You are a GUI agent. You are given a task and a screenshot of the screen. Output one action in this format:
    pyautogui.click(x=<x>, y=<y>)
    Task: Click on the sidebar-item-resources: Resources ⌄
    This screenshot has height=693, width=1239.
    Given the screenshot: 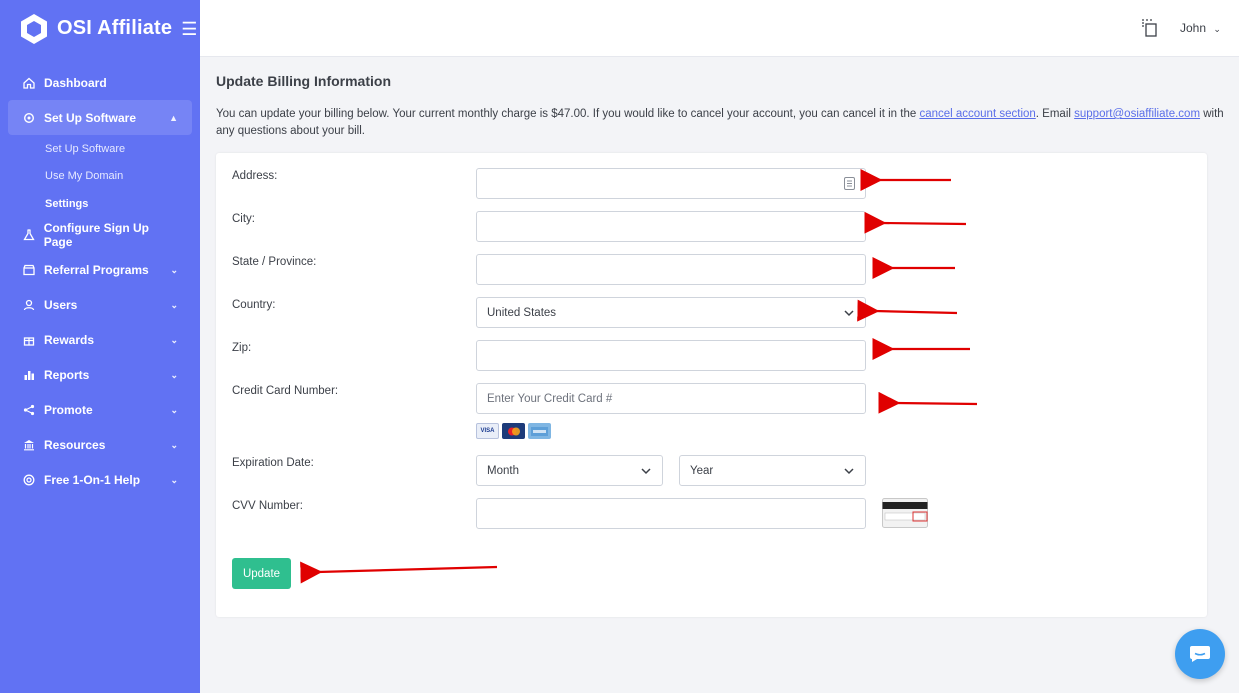 What is the action you would take?
    pyautogui.click(x=100, y=445)
    